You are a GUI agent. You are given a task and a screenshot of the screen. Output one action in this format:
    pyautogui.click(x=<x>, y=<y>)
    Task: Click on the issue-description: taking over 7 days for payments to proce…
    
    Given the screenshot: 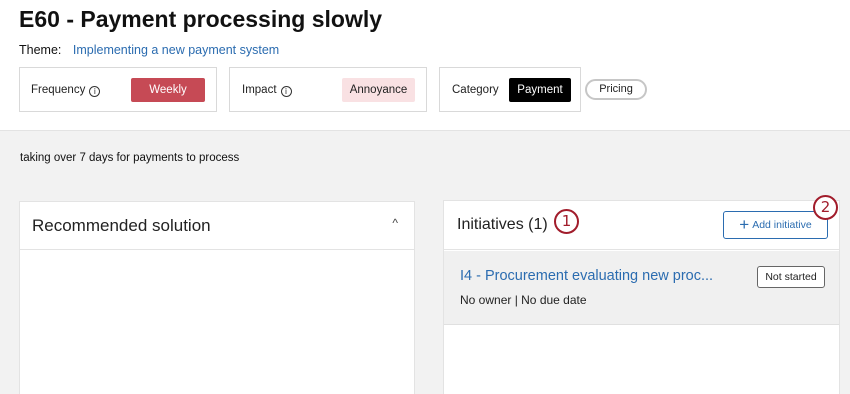 What is the action you would take?
    pyautogui.click(x=130, y=158)
    